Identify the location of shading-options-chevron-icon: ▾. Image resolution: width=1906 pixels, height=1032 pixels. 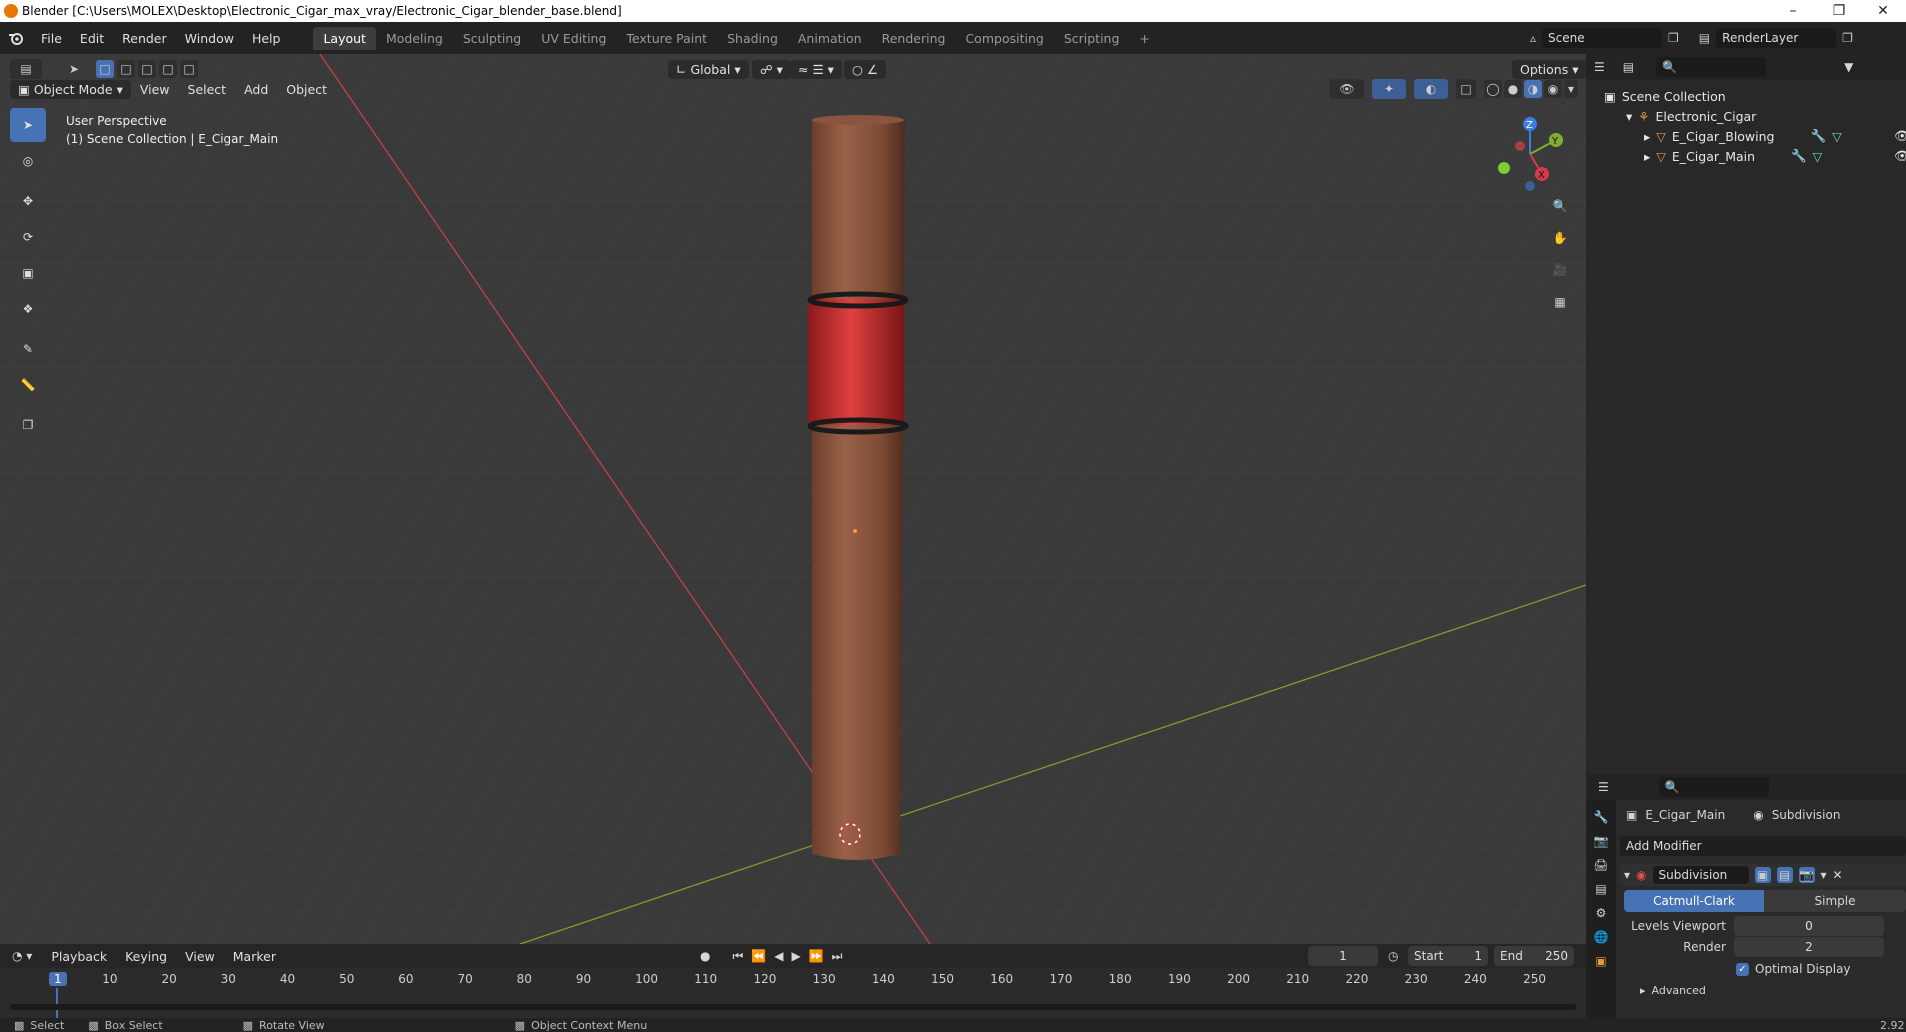
(1571, 89).